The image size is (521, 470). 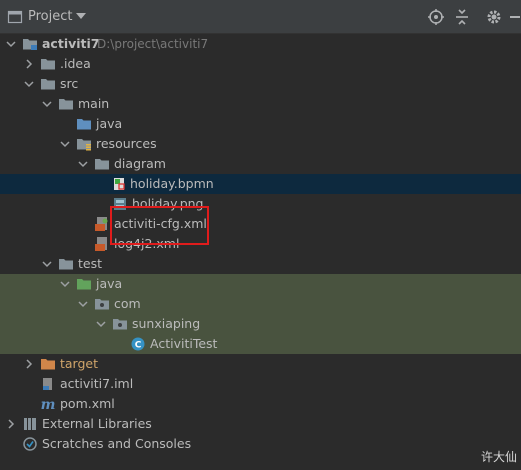 What do you see at coordinates (260, 384) in the screenshot?
I see `tree-item-iml: activiti7.iml` at bounding box center [260, 384].